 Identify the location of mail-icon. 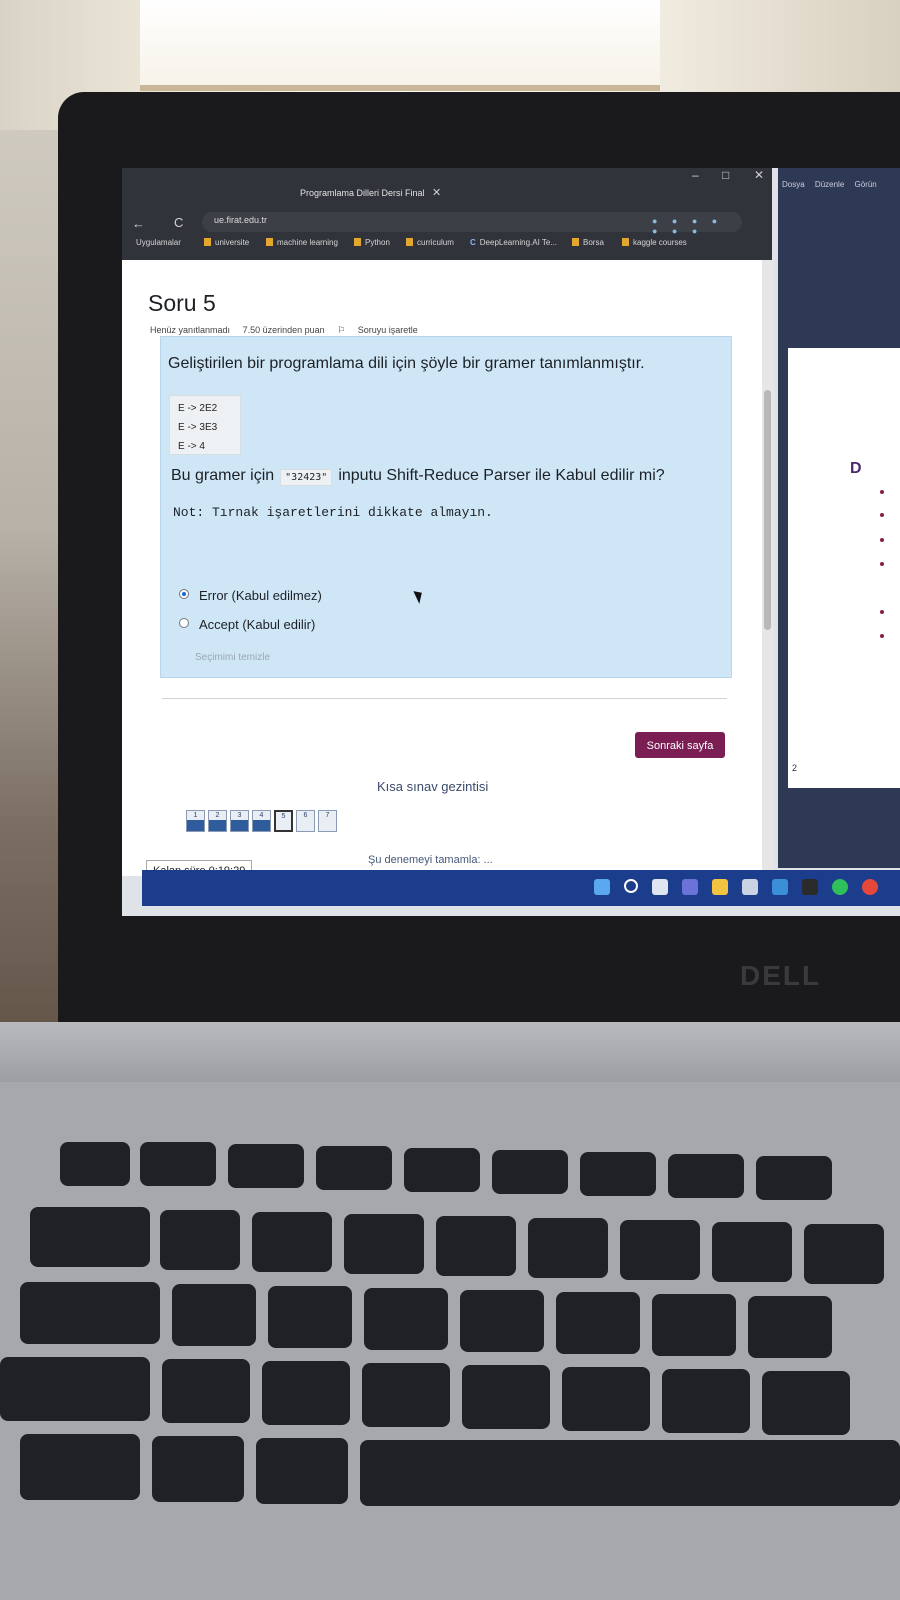
(780, 887).